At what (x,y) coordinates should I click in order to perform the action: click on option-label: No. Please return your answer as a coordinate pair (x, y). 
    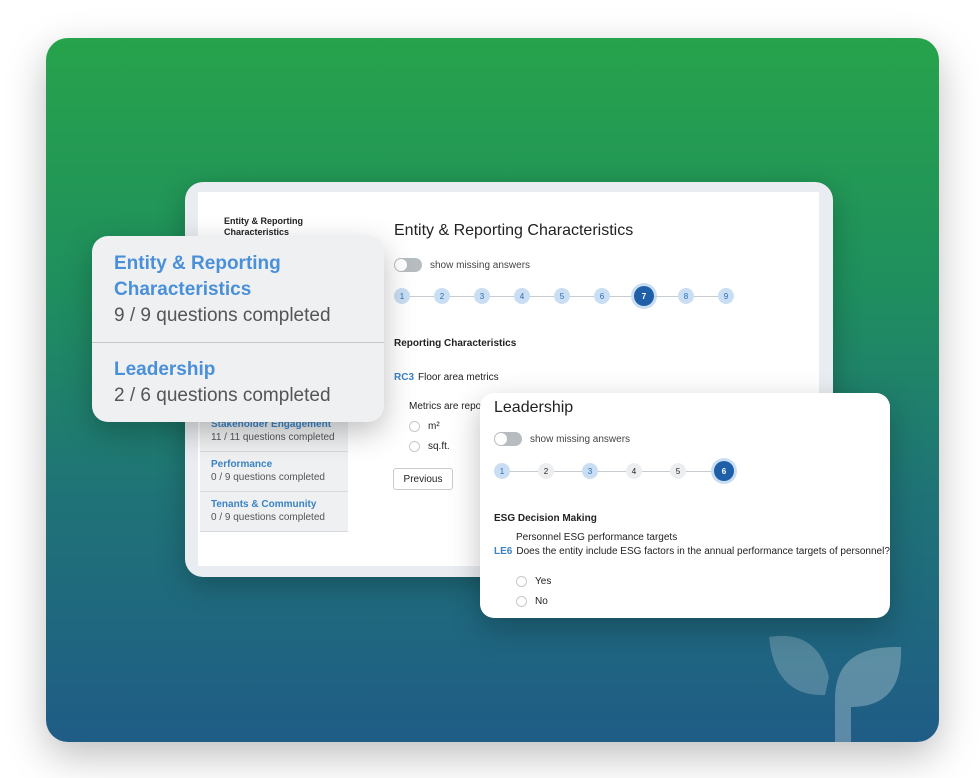
    Looking at the image, I should click on (541, 601).